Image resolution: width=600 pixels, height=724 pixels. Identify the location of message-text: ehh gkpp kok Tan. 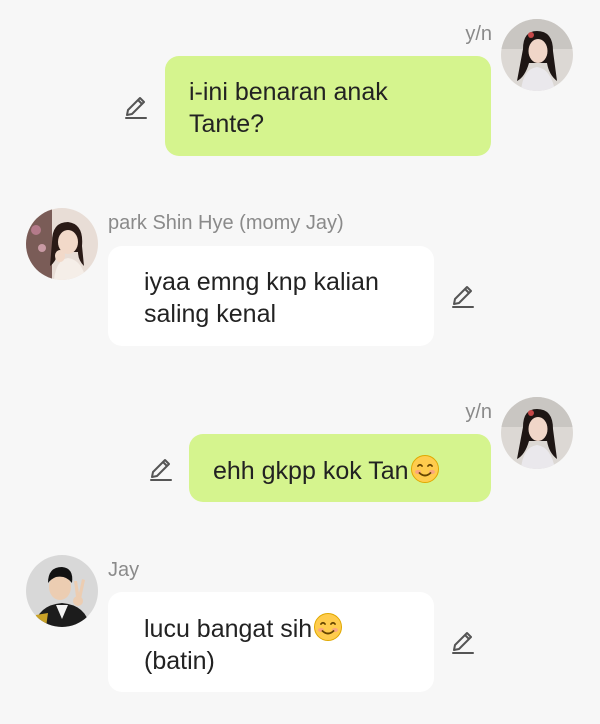
(311, 471).